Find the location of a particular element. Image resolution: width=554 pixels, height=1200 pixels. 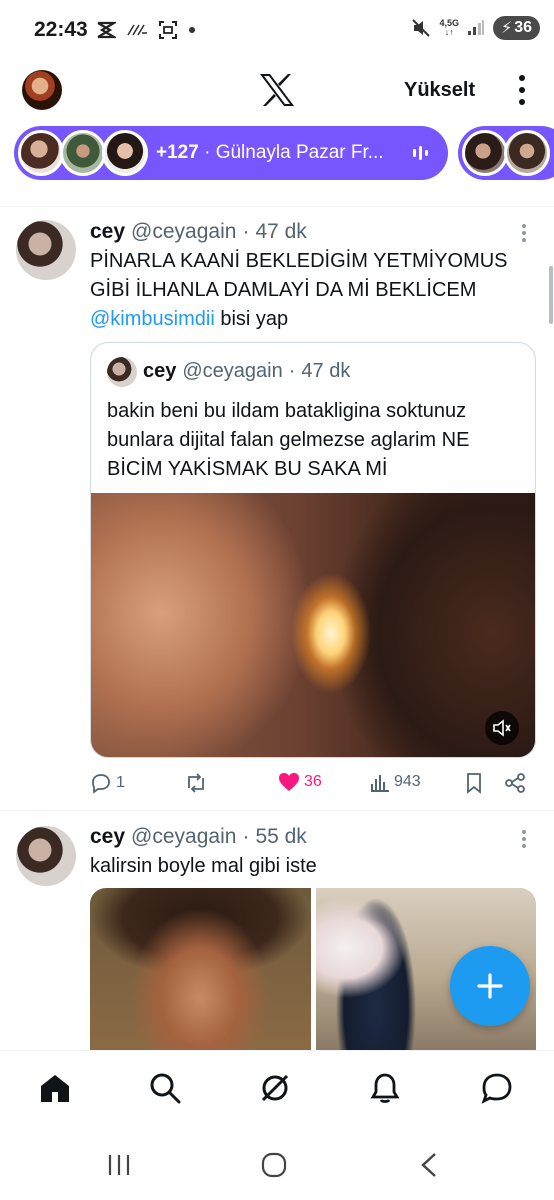

chat-icon is located at coordinates (496, 1088).